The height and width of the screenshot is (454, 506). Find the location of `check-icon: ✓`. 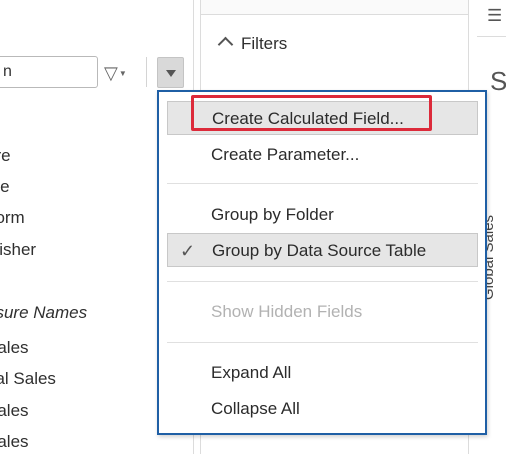

check-icon: ✓ is located at coordinates (188, 251).